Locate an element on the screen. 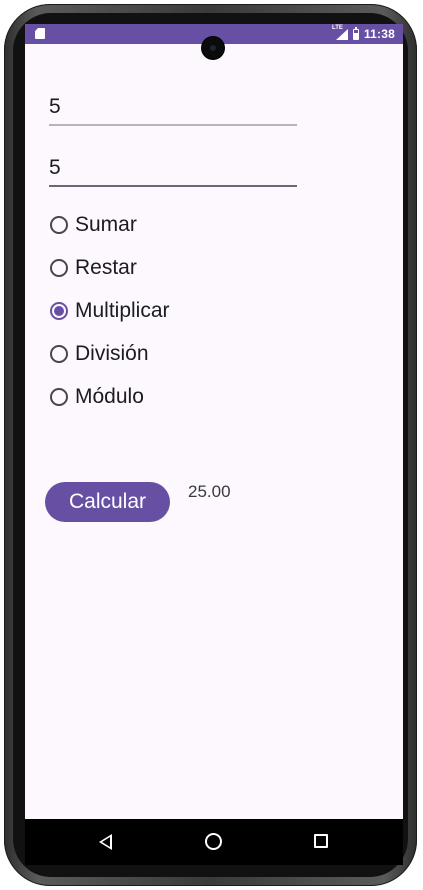 The height and width of the screenshot is (890, 423). first-number-field: 5 is located at coordinates (173, 109).